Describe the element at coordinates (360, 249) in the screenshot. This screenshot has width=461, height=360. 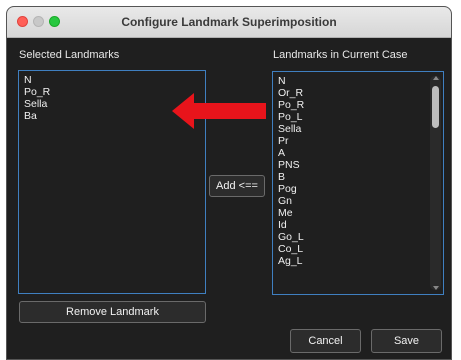
I see `list-item: Co_L` at that location.